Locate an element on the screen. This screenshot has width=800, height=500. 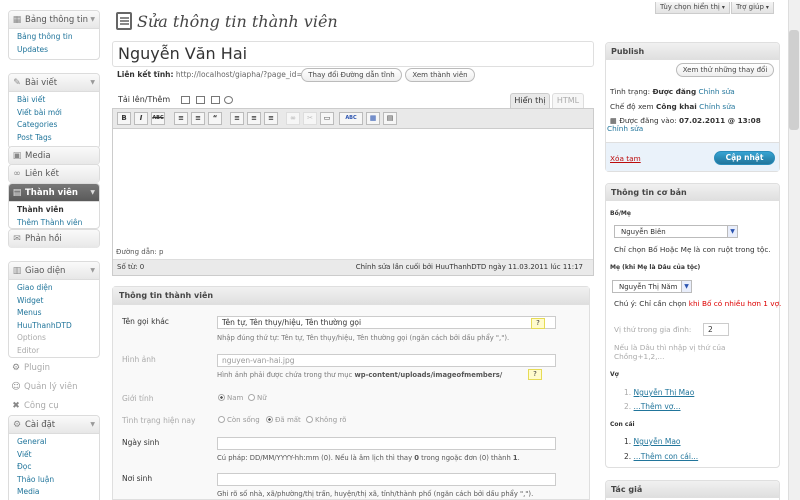
more-tag-button: ▭ is located at coordinates (327, 118).